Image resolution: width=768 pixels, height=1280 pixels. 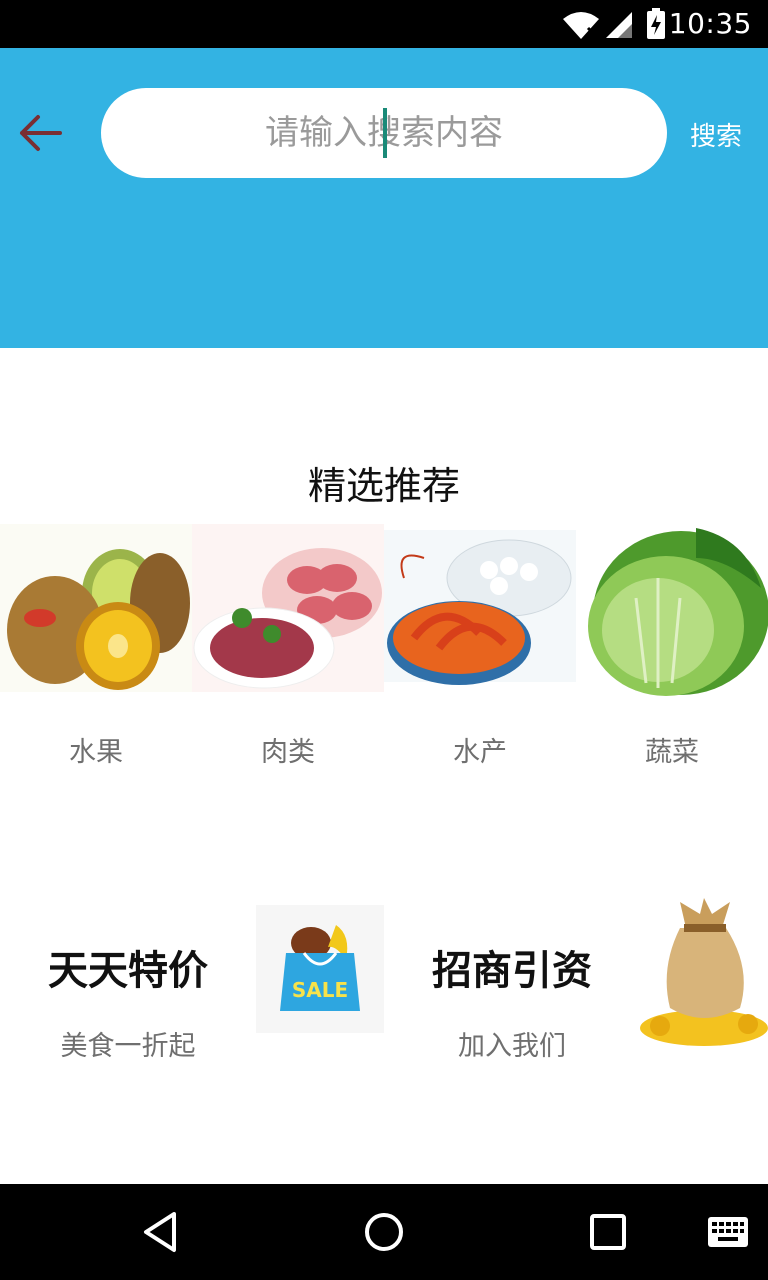 I want to click on category-label: 水果, so click(x=96, y=752).